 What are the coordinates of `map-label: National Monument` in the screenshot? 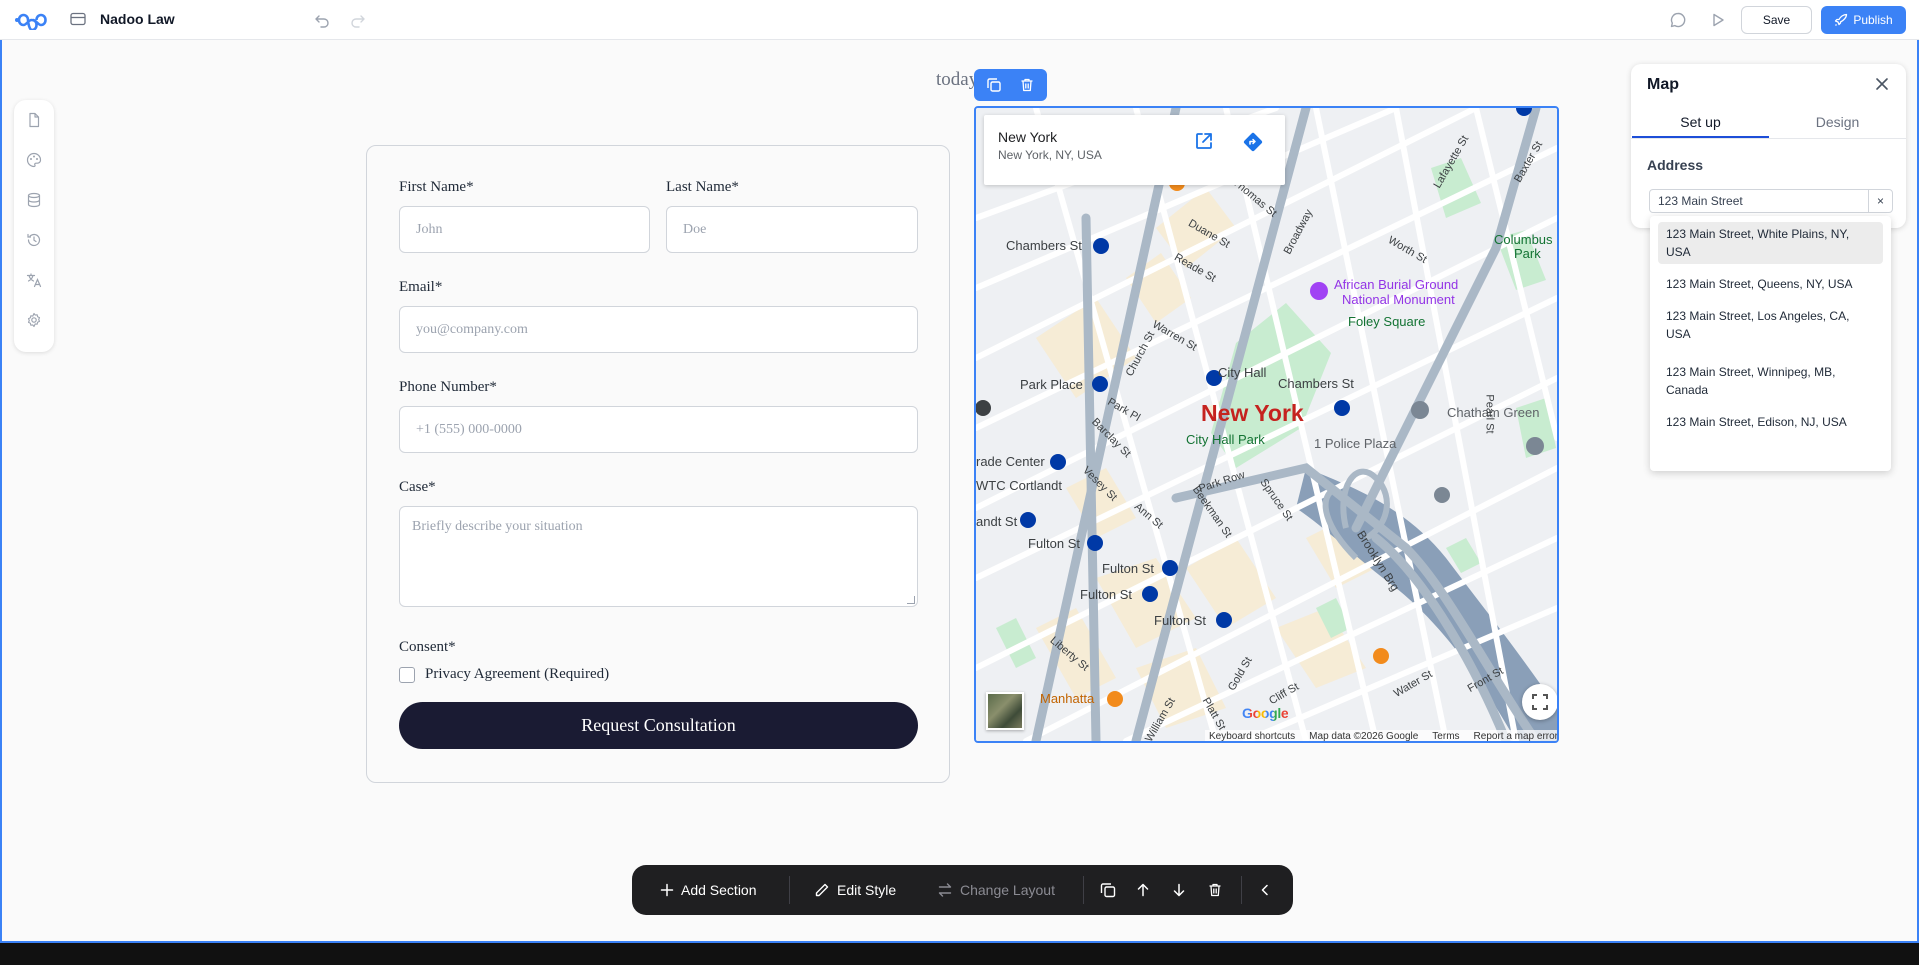 It's located at (1398, 299).